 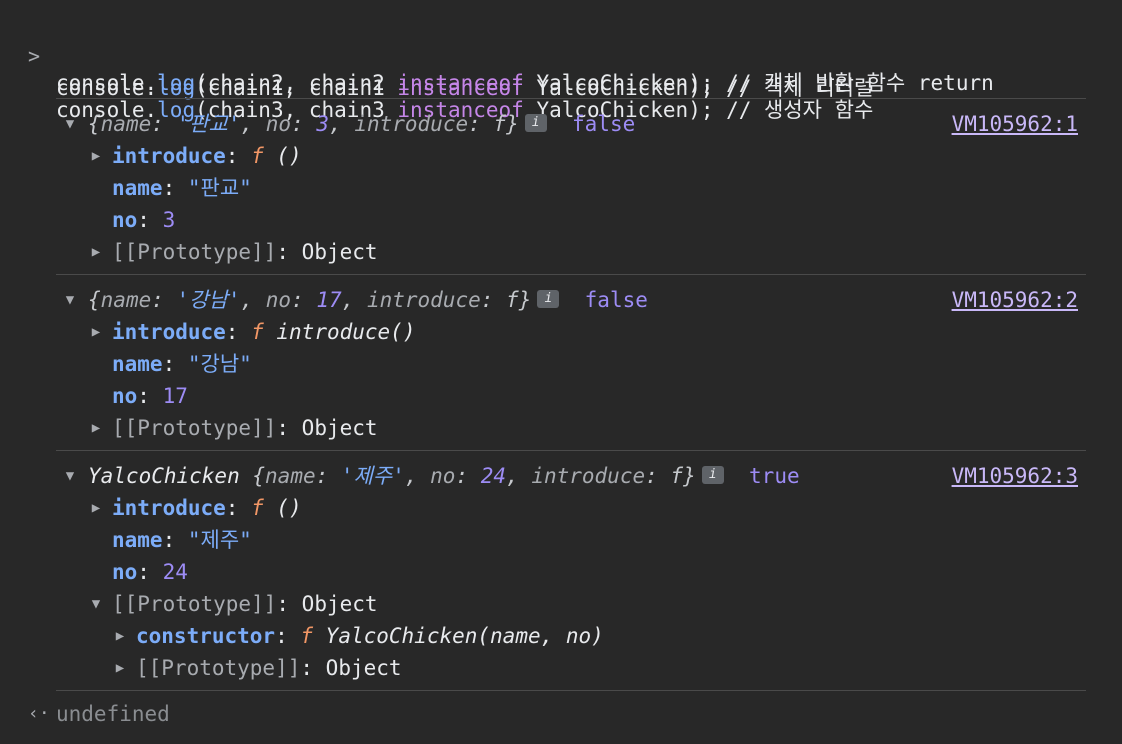 What do you see at coordinates (39, 713) in the screenshot?
I see `return-arrow-icon: ‹·` at bounding box center [39, 713].